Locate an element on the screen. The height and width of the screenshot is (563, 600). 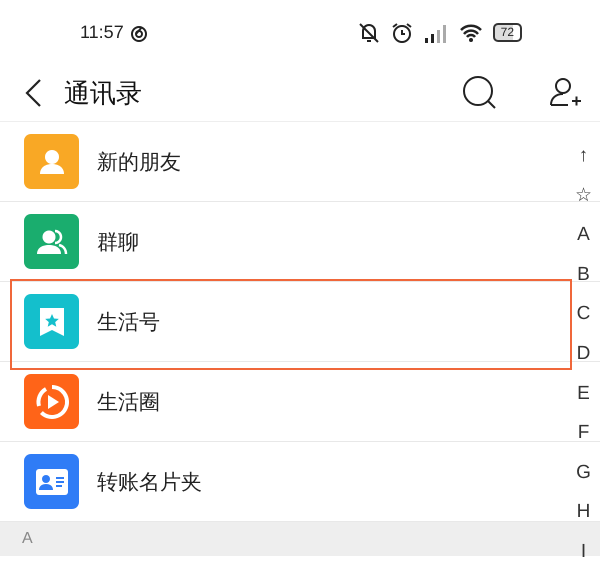
contact-menu-item: 生活号 is located at coordinates (128, 322).